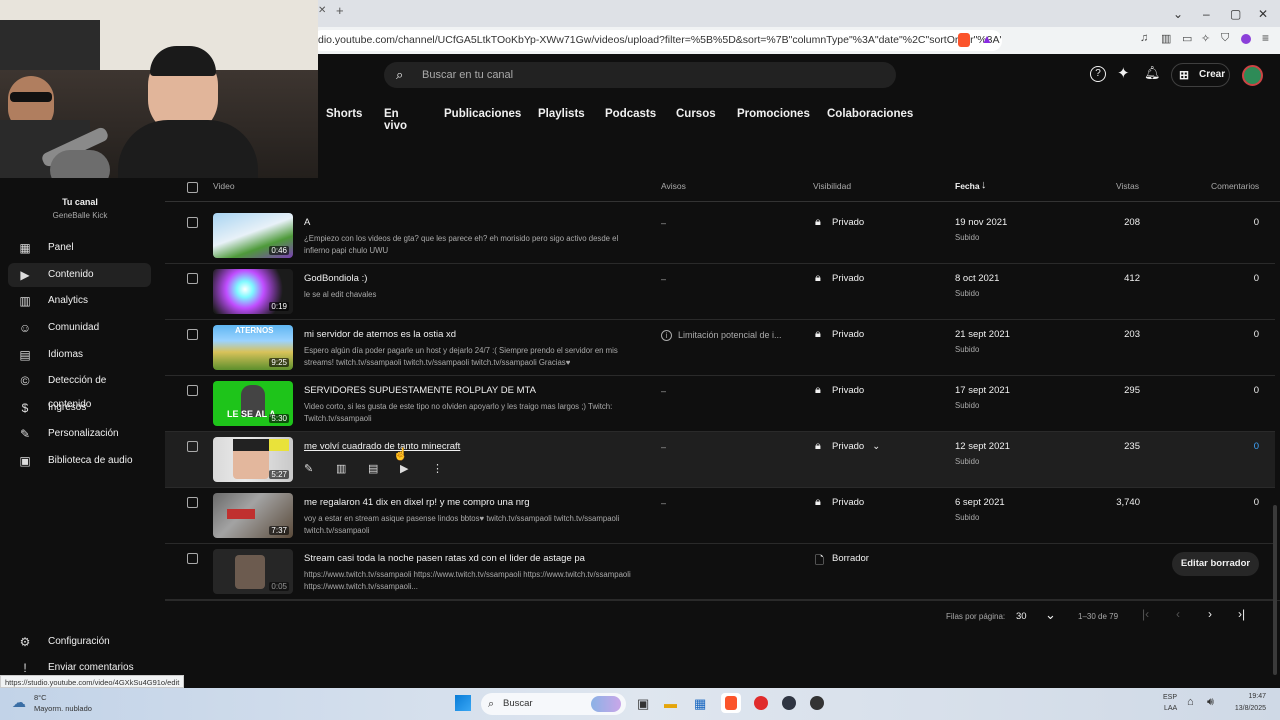 The width and height of the screenshot is (1280, 720). Describe the element at coordinates (1235, 14) in the screenshot. I see `maximize-icon: ▢` at that location.